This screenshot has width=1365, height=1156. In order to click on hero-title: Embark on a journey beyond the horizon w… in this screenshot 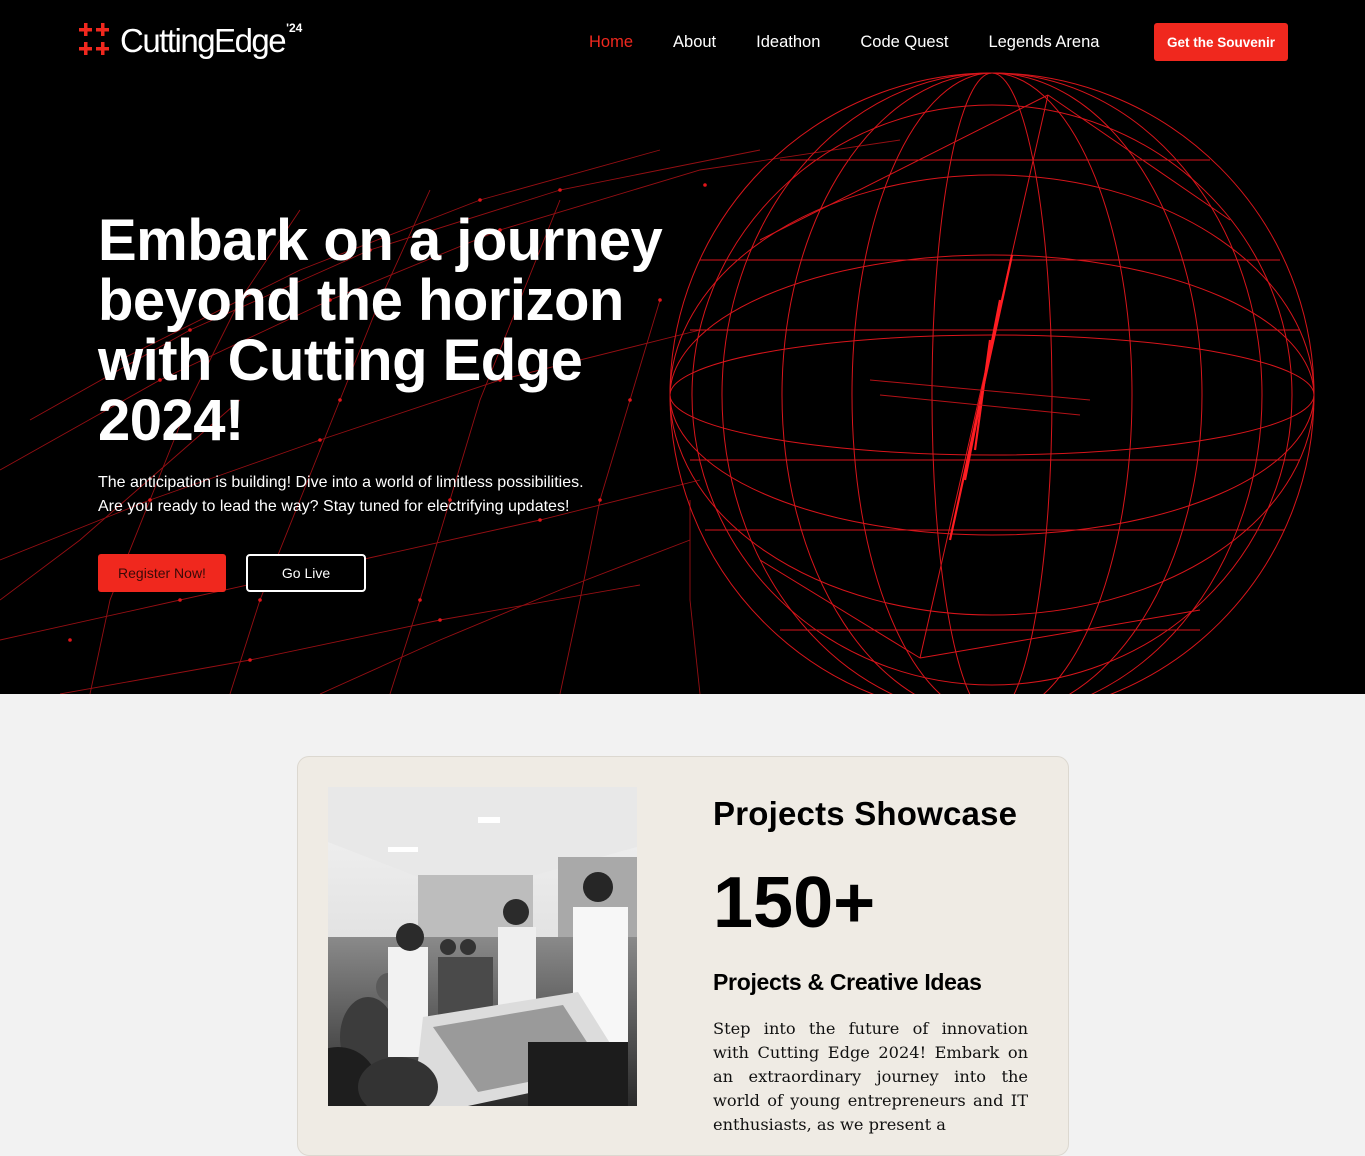, I will do `click(380, 330)`.